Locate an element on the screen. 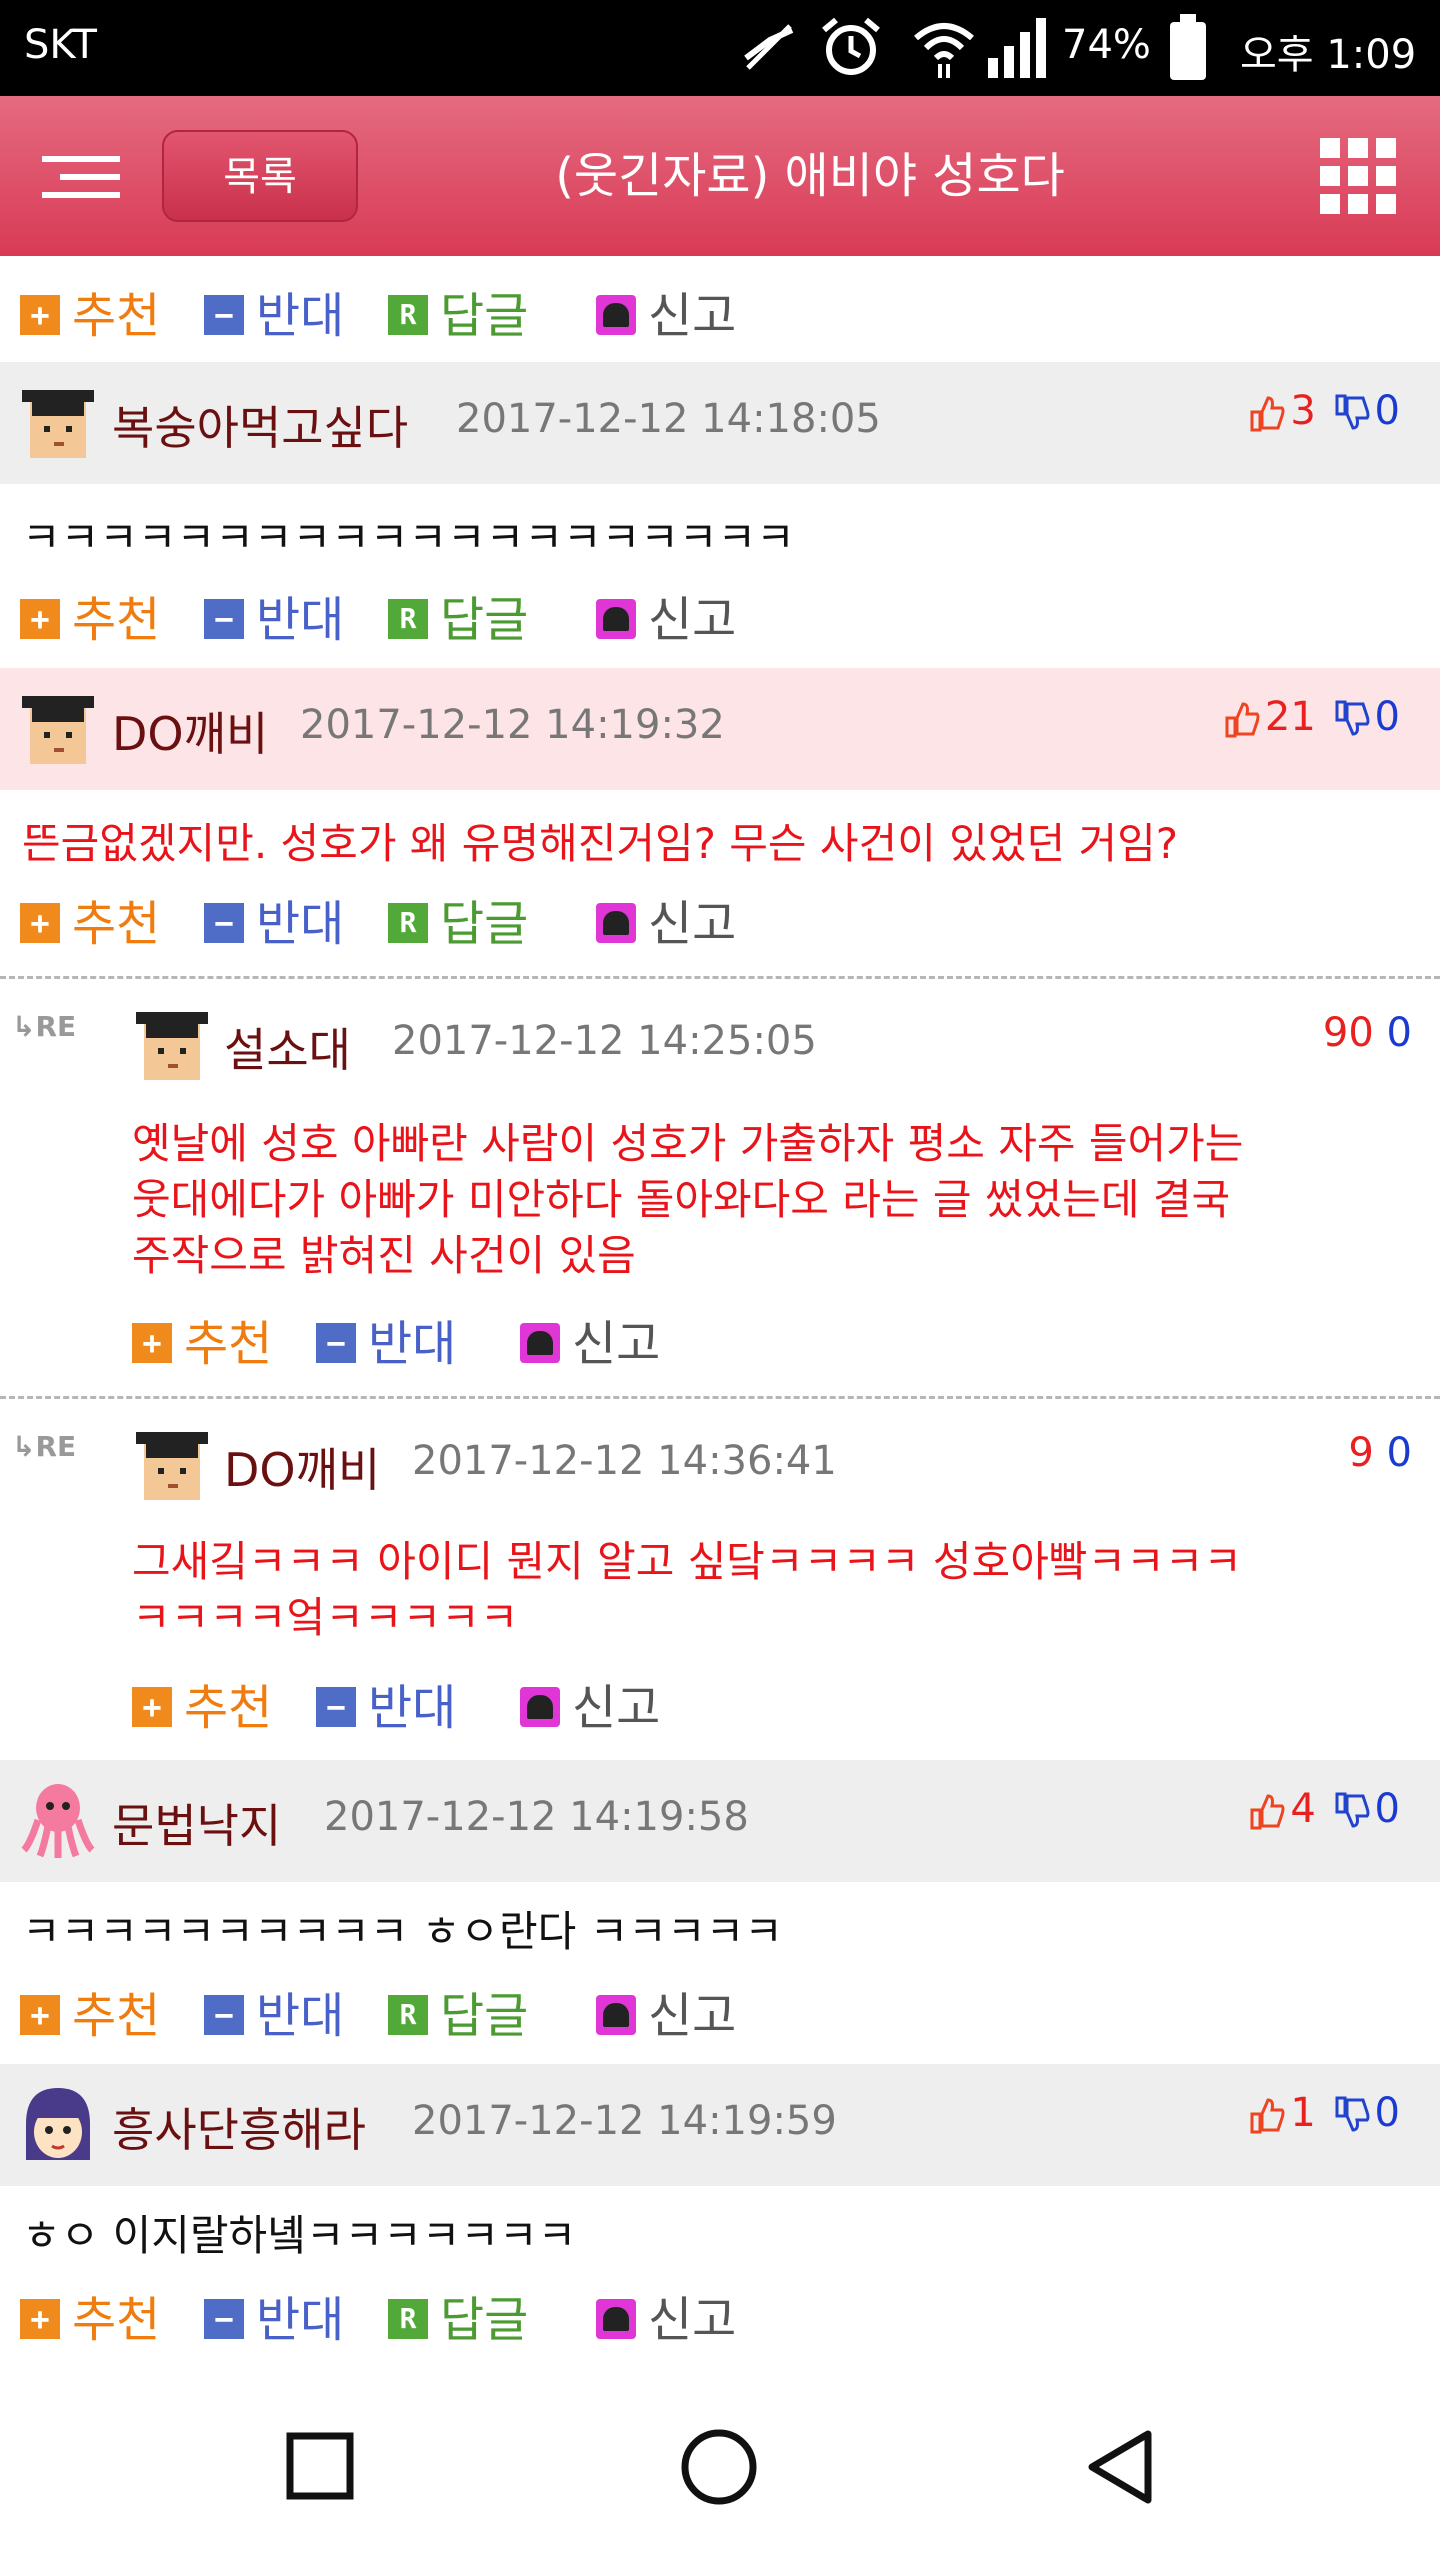 The height and width of the screenshot is (2560, 1440). comment-text: ㅎㅇ 이지랄하녴ㅋㅋㅋㅋㅋㅋㅋ is located at coordinates (299, 2235).